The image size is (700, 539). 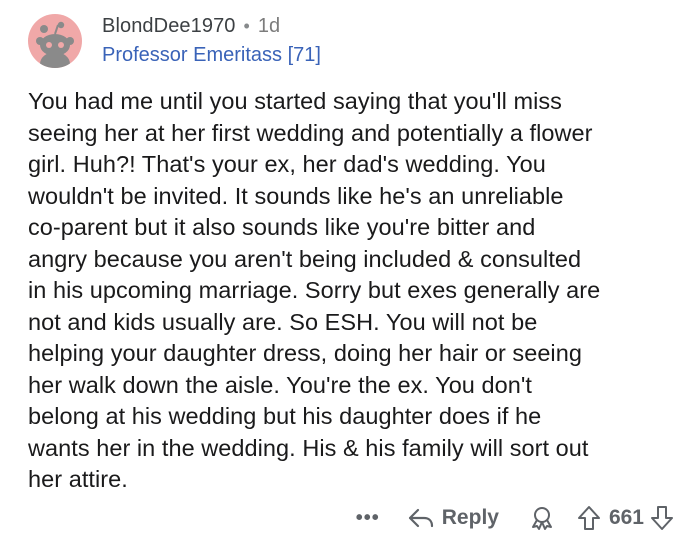 What do you see at coordinates (368, 518) in the screenshot?
I see `more-options-button: •••` at bounding box center [368, 518].